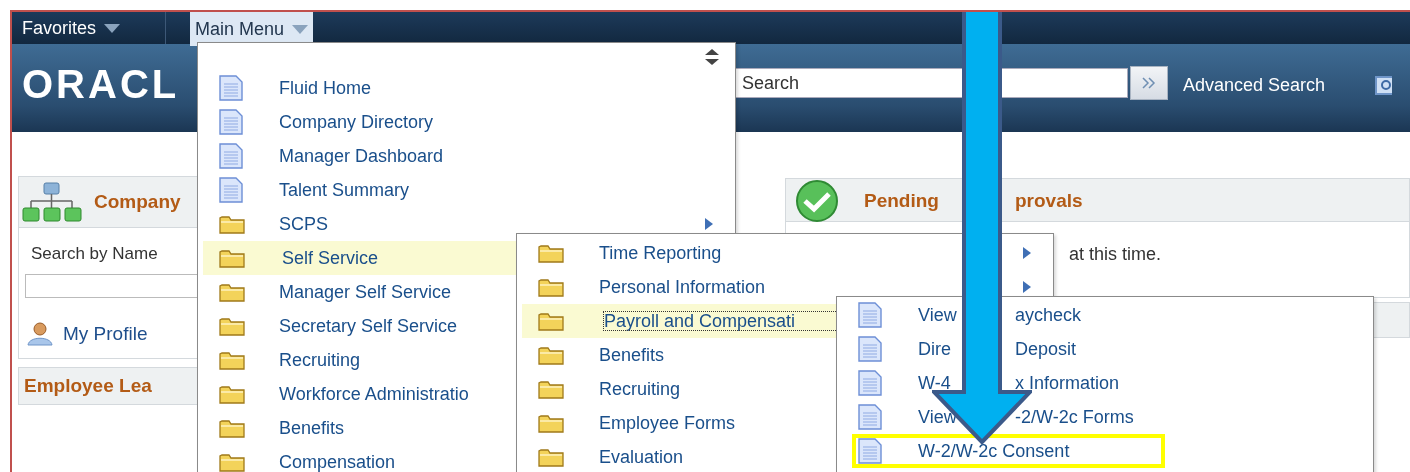  I want to click on menu-item: Talent Summary, so click(466, 190).